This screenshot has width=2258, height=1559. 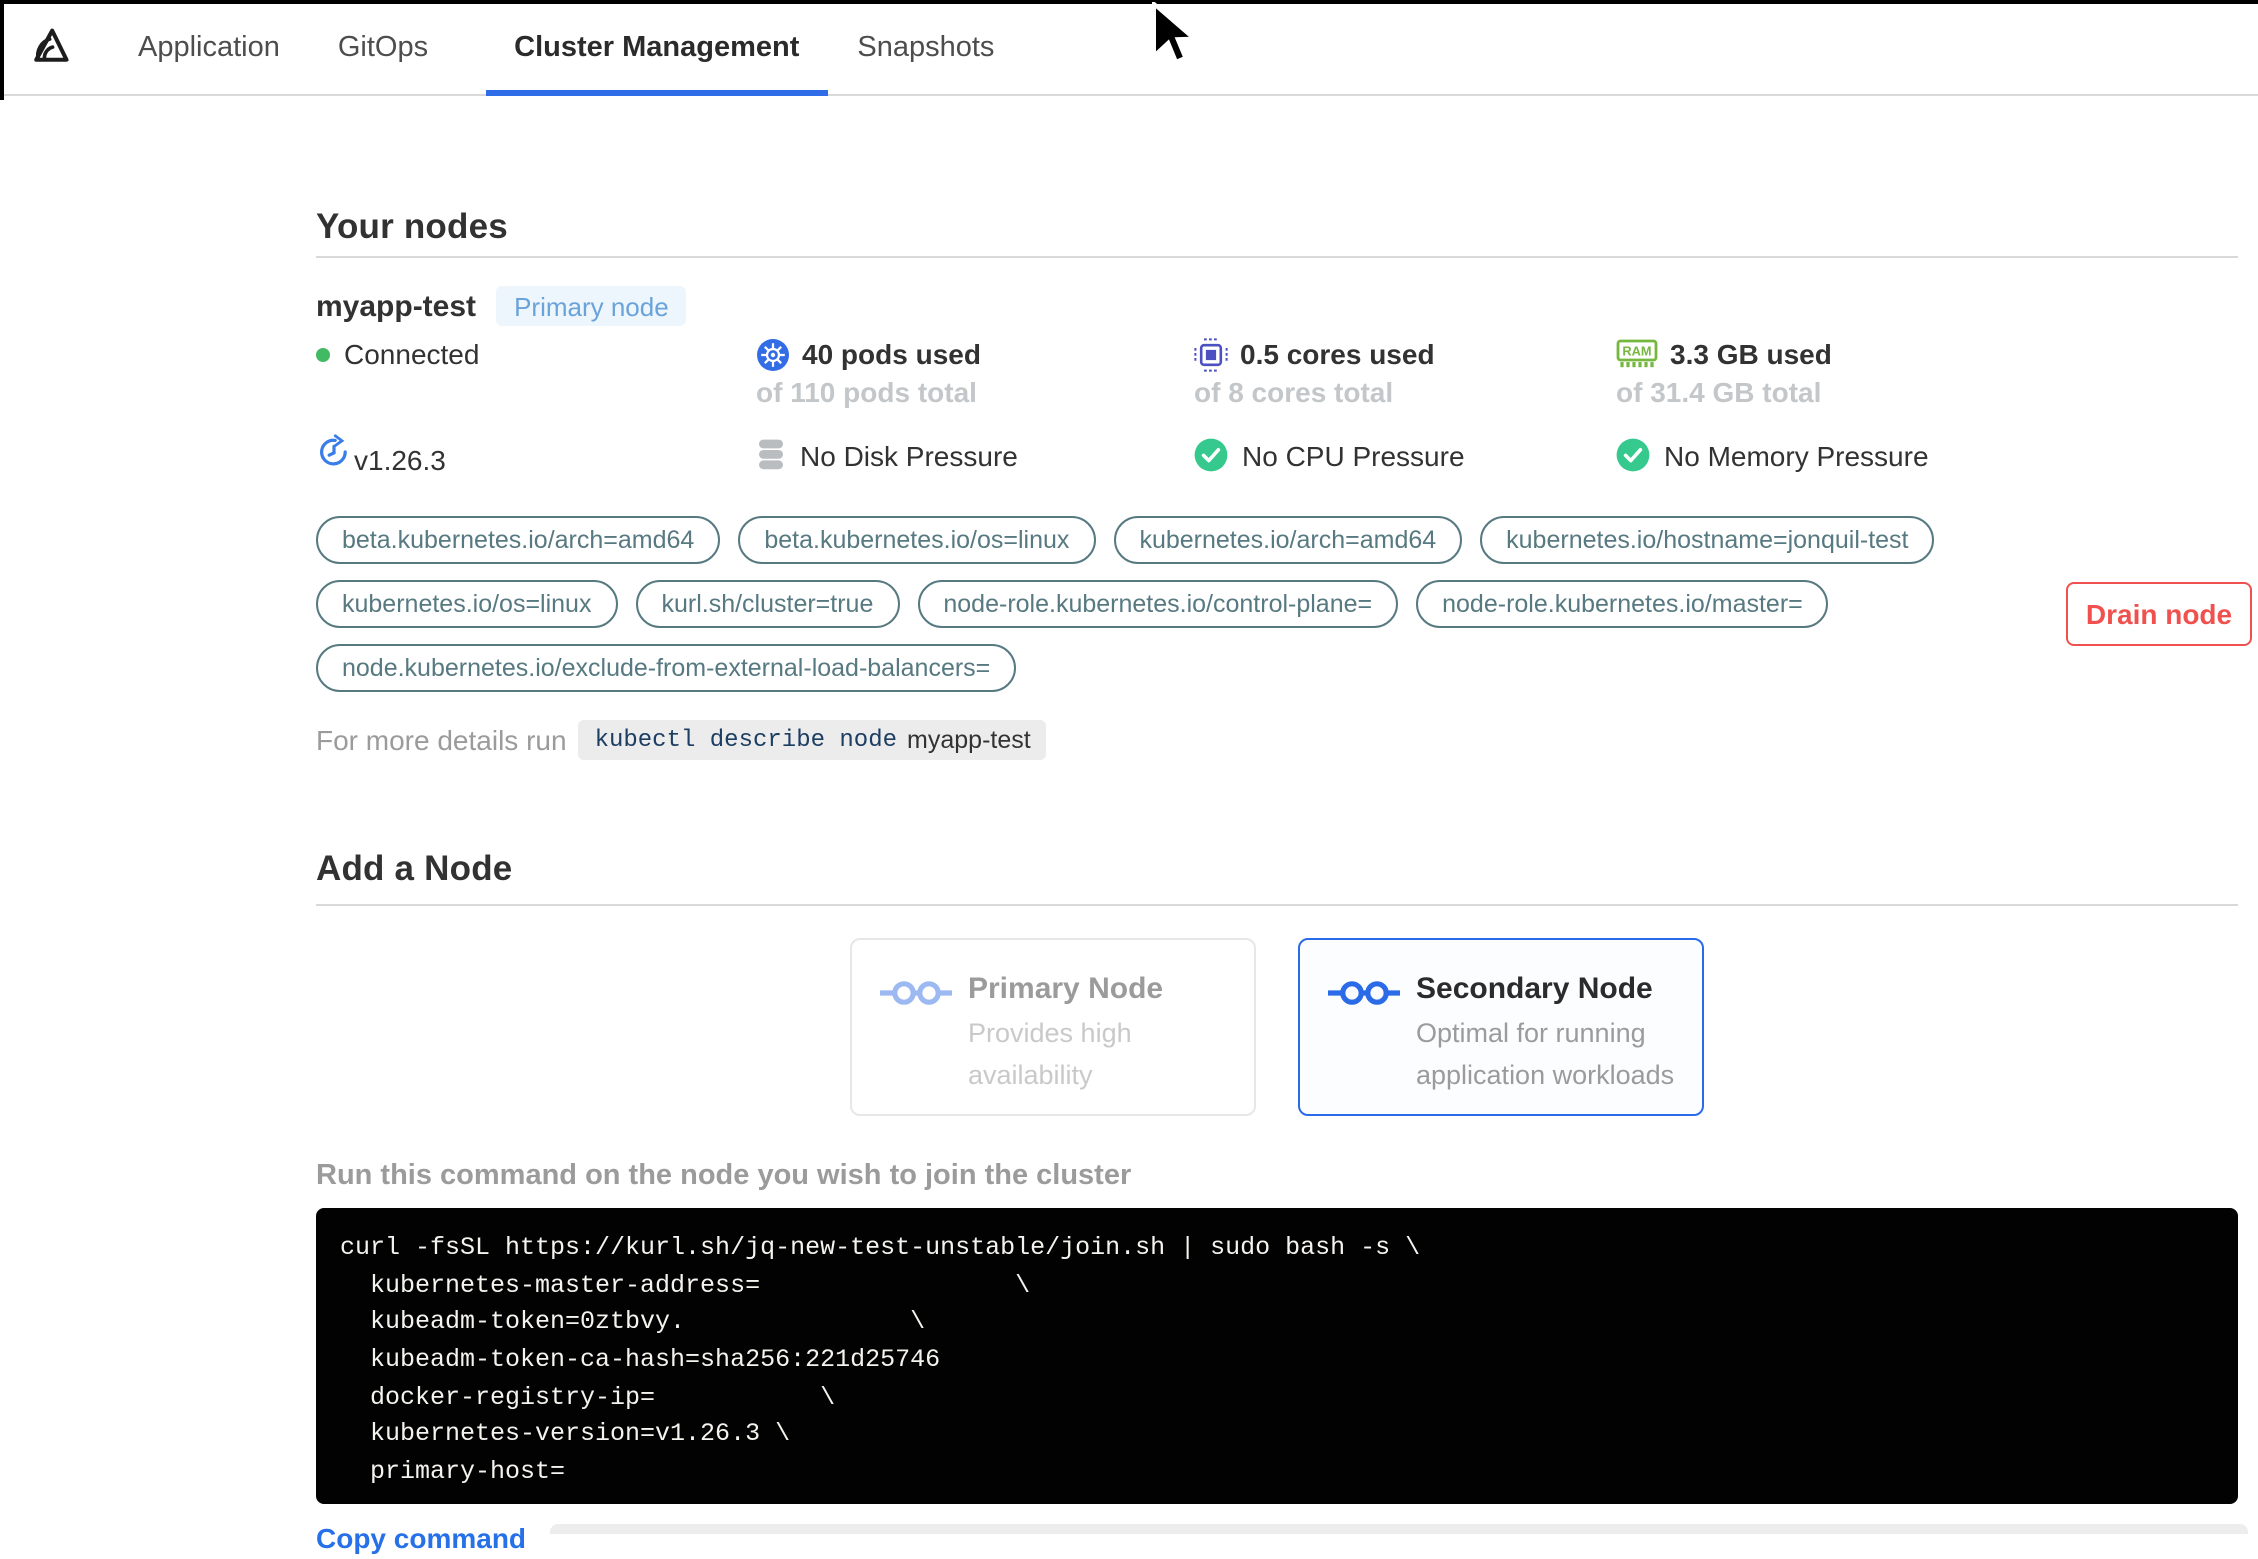 What do you see at coordinates (773, 354) in the screenshot?
I see `kubernetes-pods-icon` at bounding box center [773, 354].